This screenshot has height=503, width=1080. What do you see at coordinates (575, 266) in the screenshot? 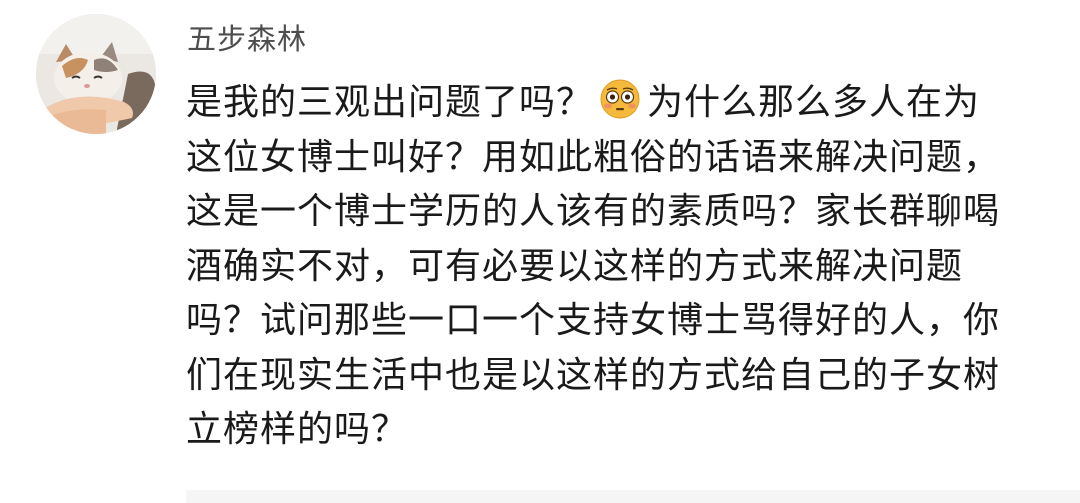
I see `comment-line: 酒确实不对，可有必要以这样的方式来解决问题` at bounding box center [575, 266].